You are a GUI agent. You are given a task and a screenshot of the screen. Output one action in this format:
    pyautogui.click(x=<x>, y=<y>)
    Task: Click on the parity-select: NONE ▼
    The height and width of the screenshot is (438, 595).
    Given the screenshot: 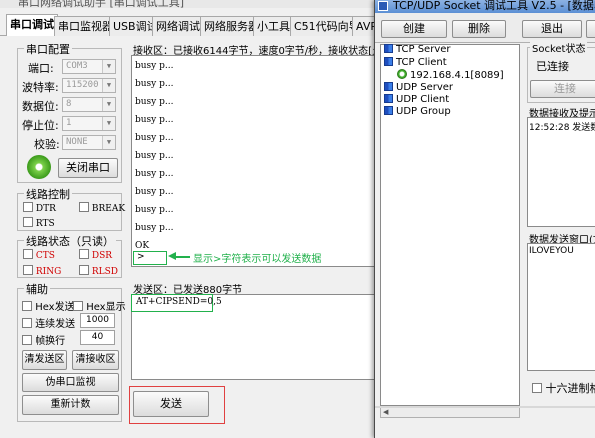 What is the action you would take?
    pyautogui.click(x=89, y=142)
    